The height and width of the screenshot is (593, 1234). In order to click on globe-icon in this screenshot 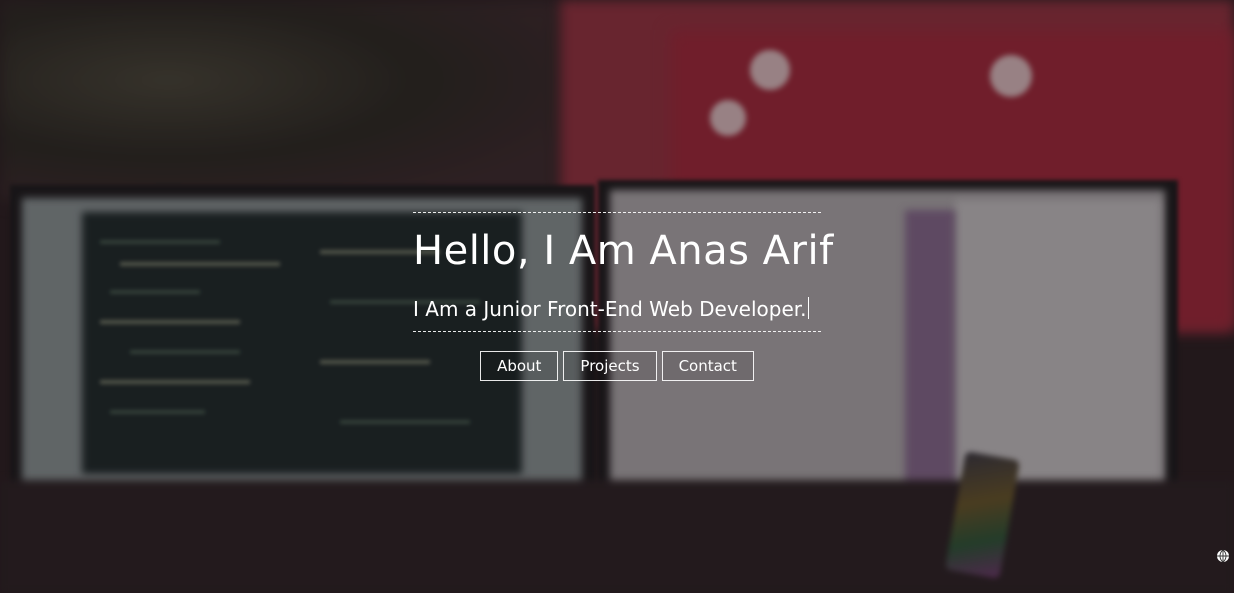, I will do `click(1223, 556)`.